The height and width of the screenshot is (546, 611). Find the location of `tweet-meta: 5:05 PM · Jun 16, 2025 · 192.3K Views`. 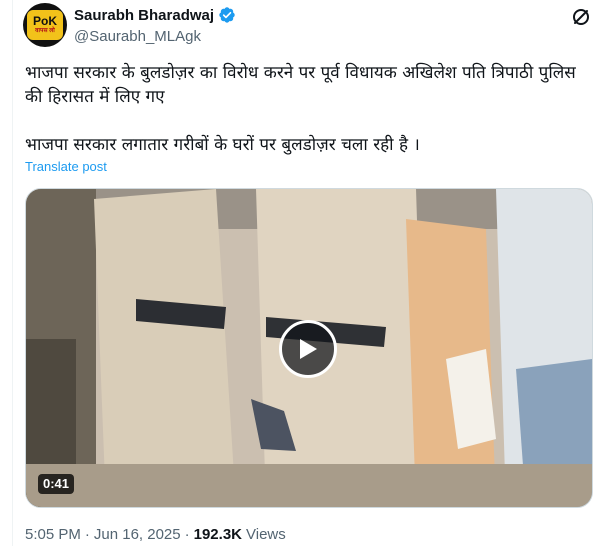

tweet-meta: 5:05 PM · Jun 16, 2025 · 192.3K Views is located at coordinates (155, 534).